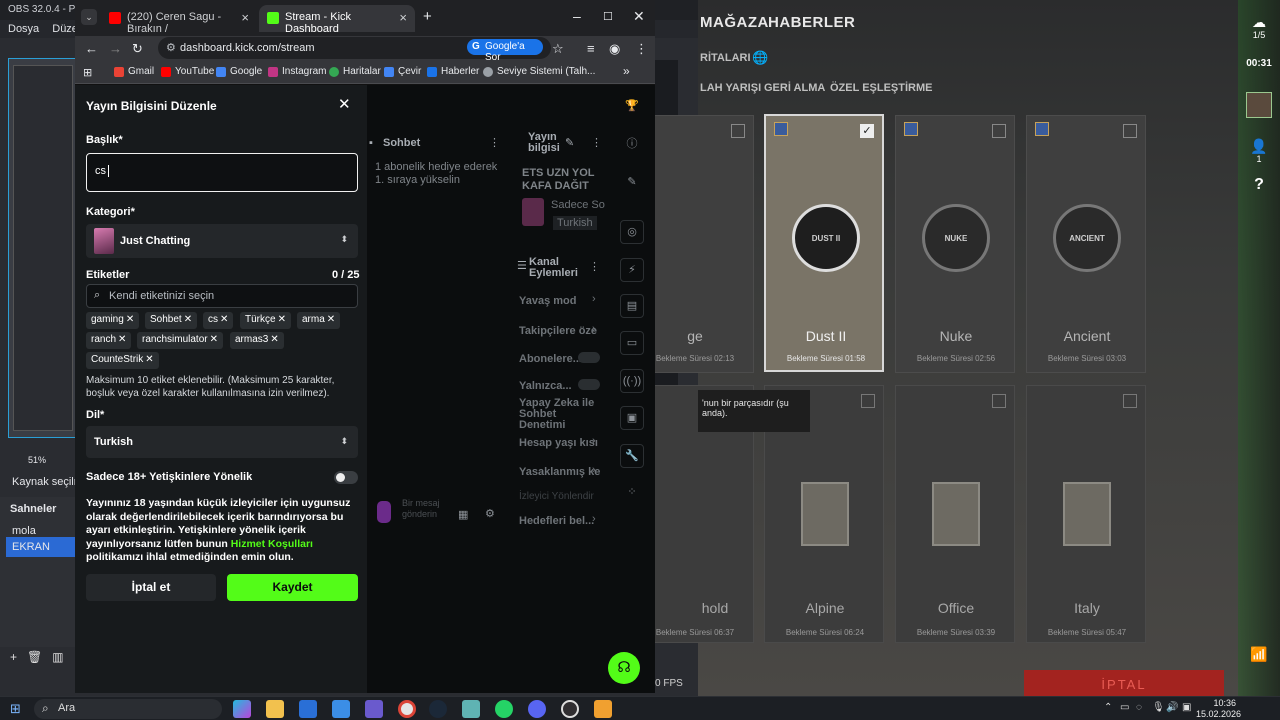 The height and width of the screenshot is (720, 1280). I want to click on tab-media-icon: ≡, so click(591, 48).